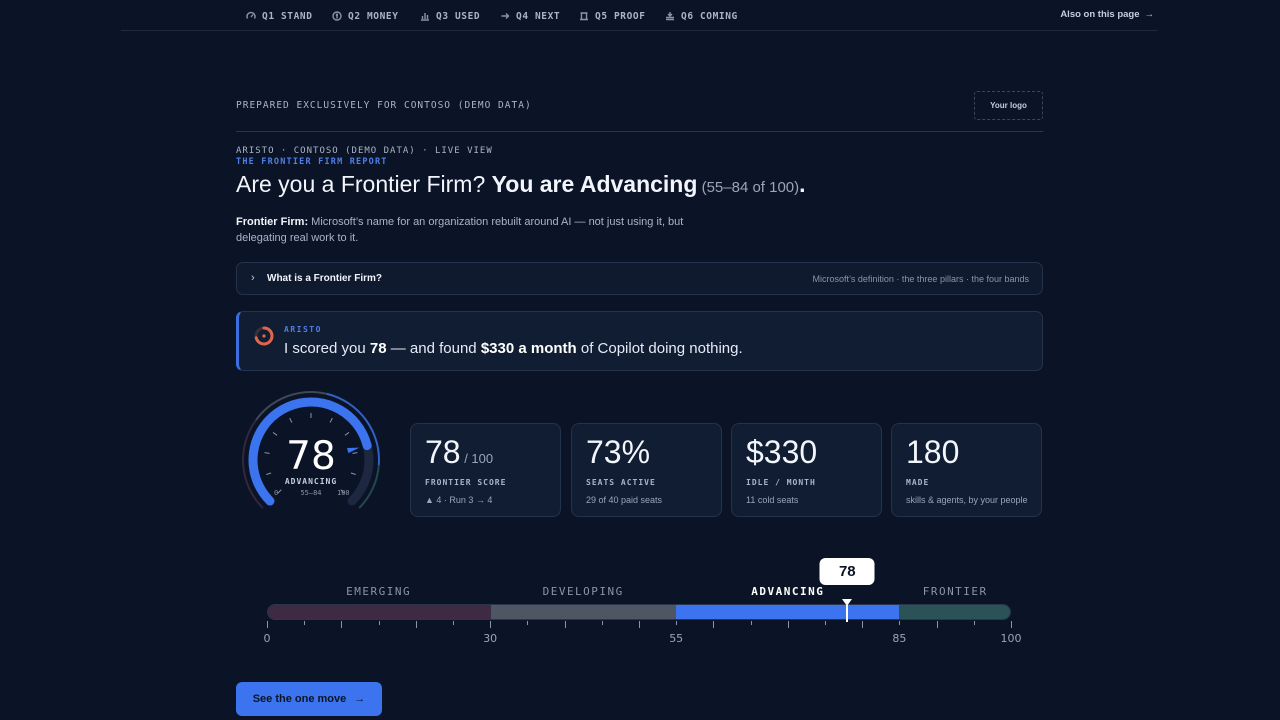 Image resolution: width=1280 pixels, height=720 pixels. Describe the element at coordinates (477, 458) in the screenshot. I see `stat-out-of: / 100` at that location.